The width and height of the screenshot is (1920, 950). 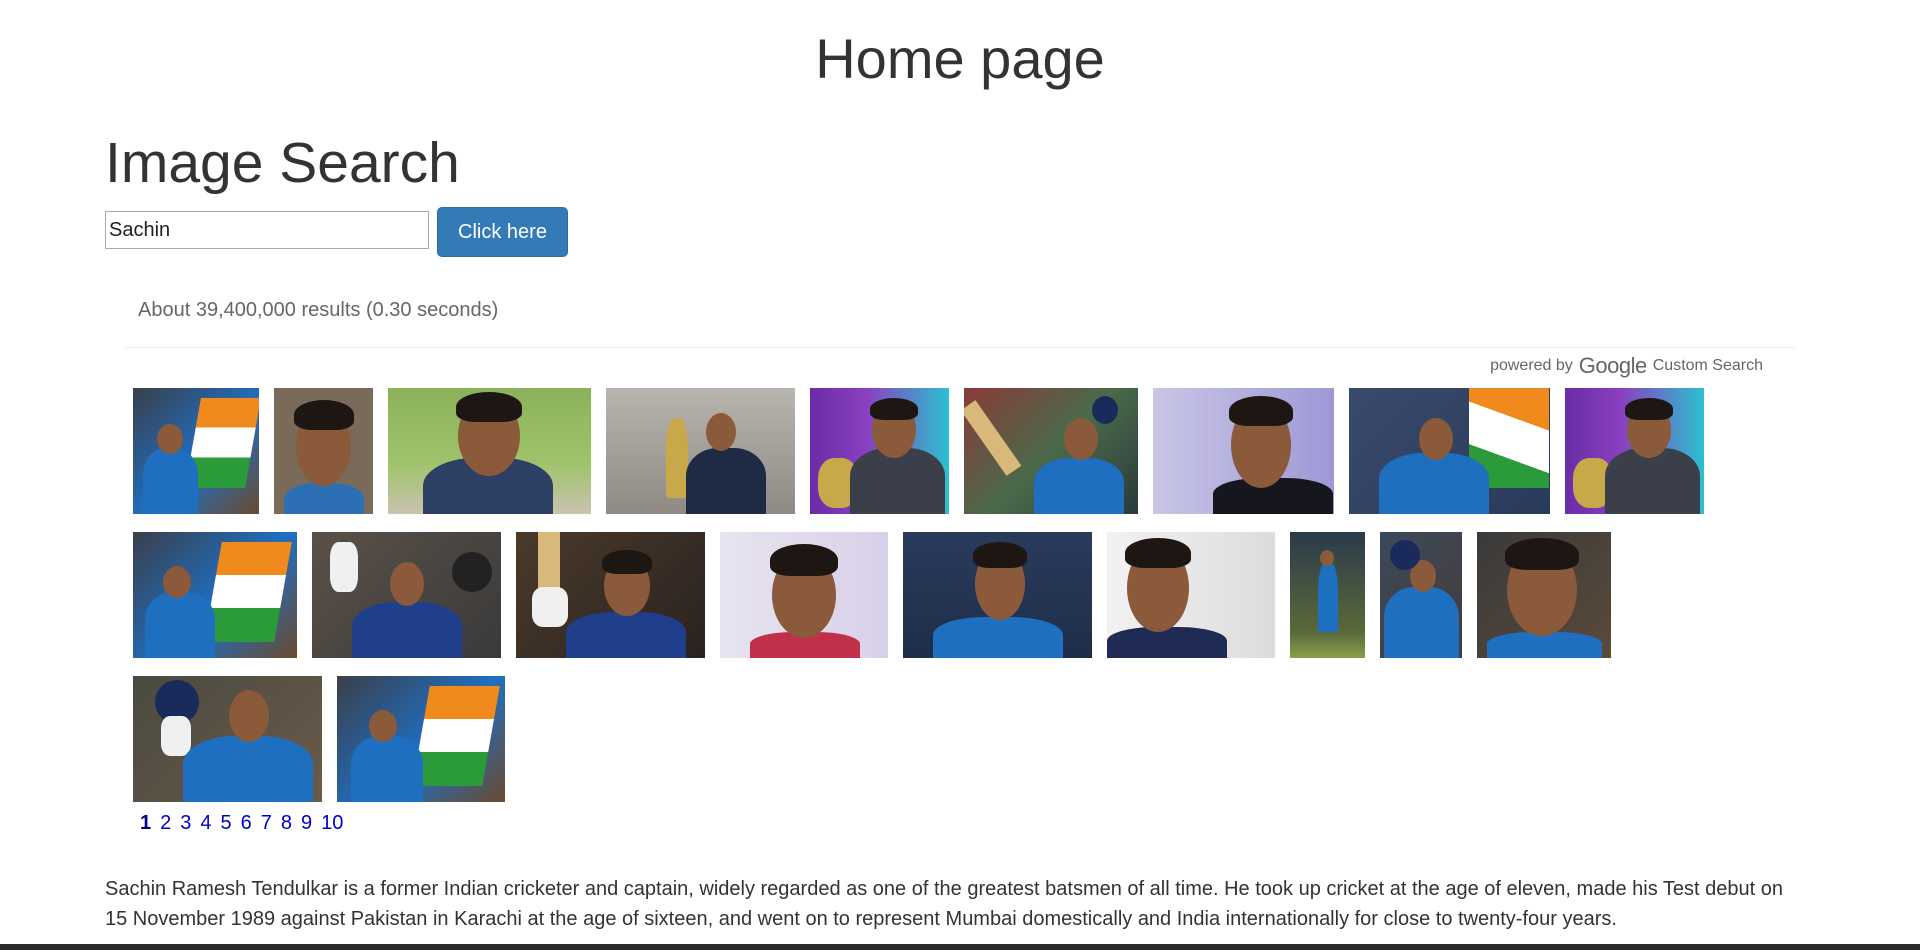 I want to click on page-link-2: 2, so click(x=165, y=823).